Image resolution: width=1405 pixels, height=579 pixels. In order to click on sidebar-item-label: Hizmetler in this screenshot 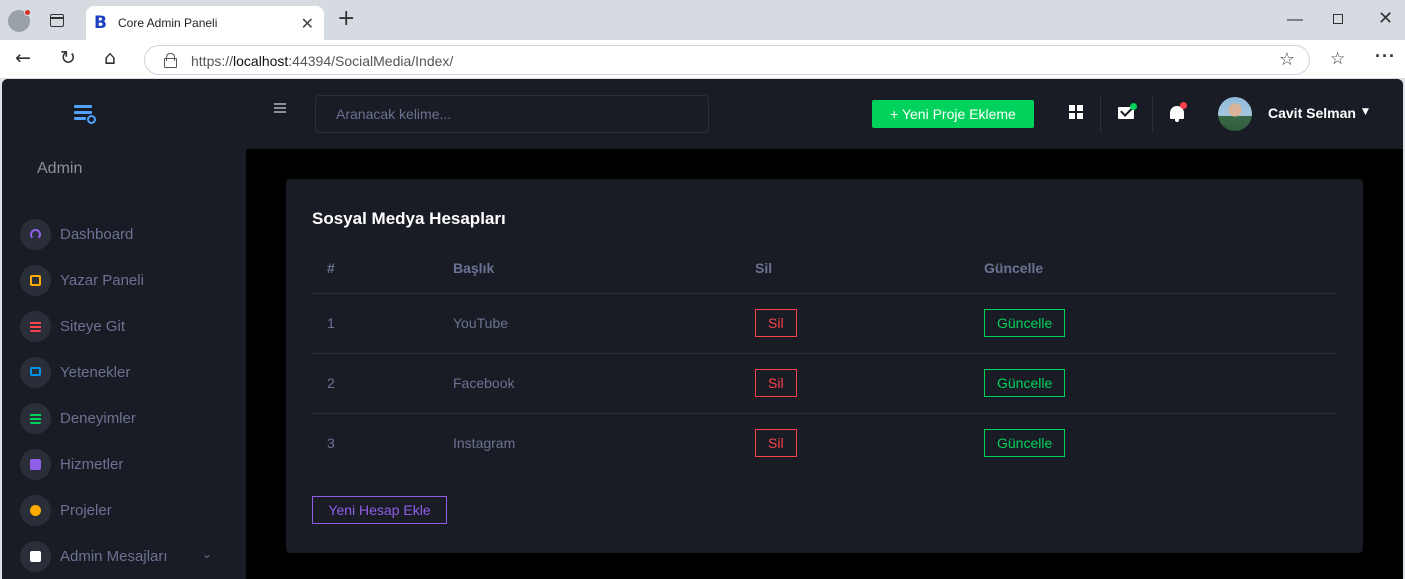, I will do `click(92, 464)`.